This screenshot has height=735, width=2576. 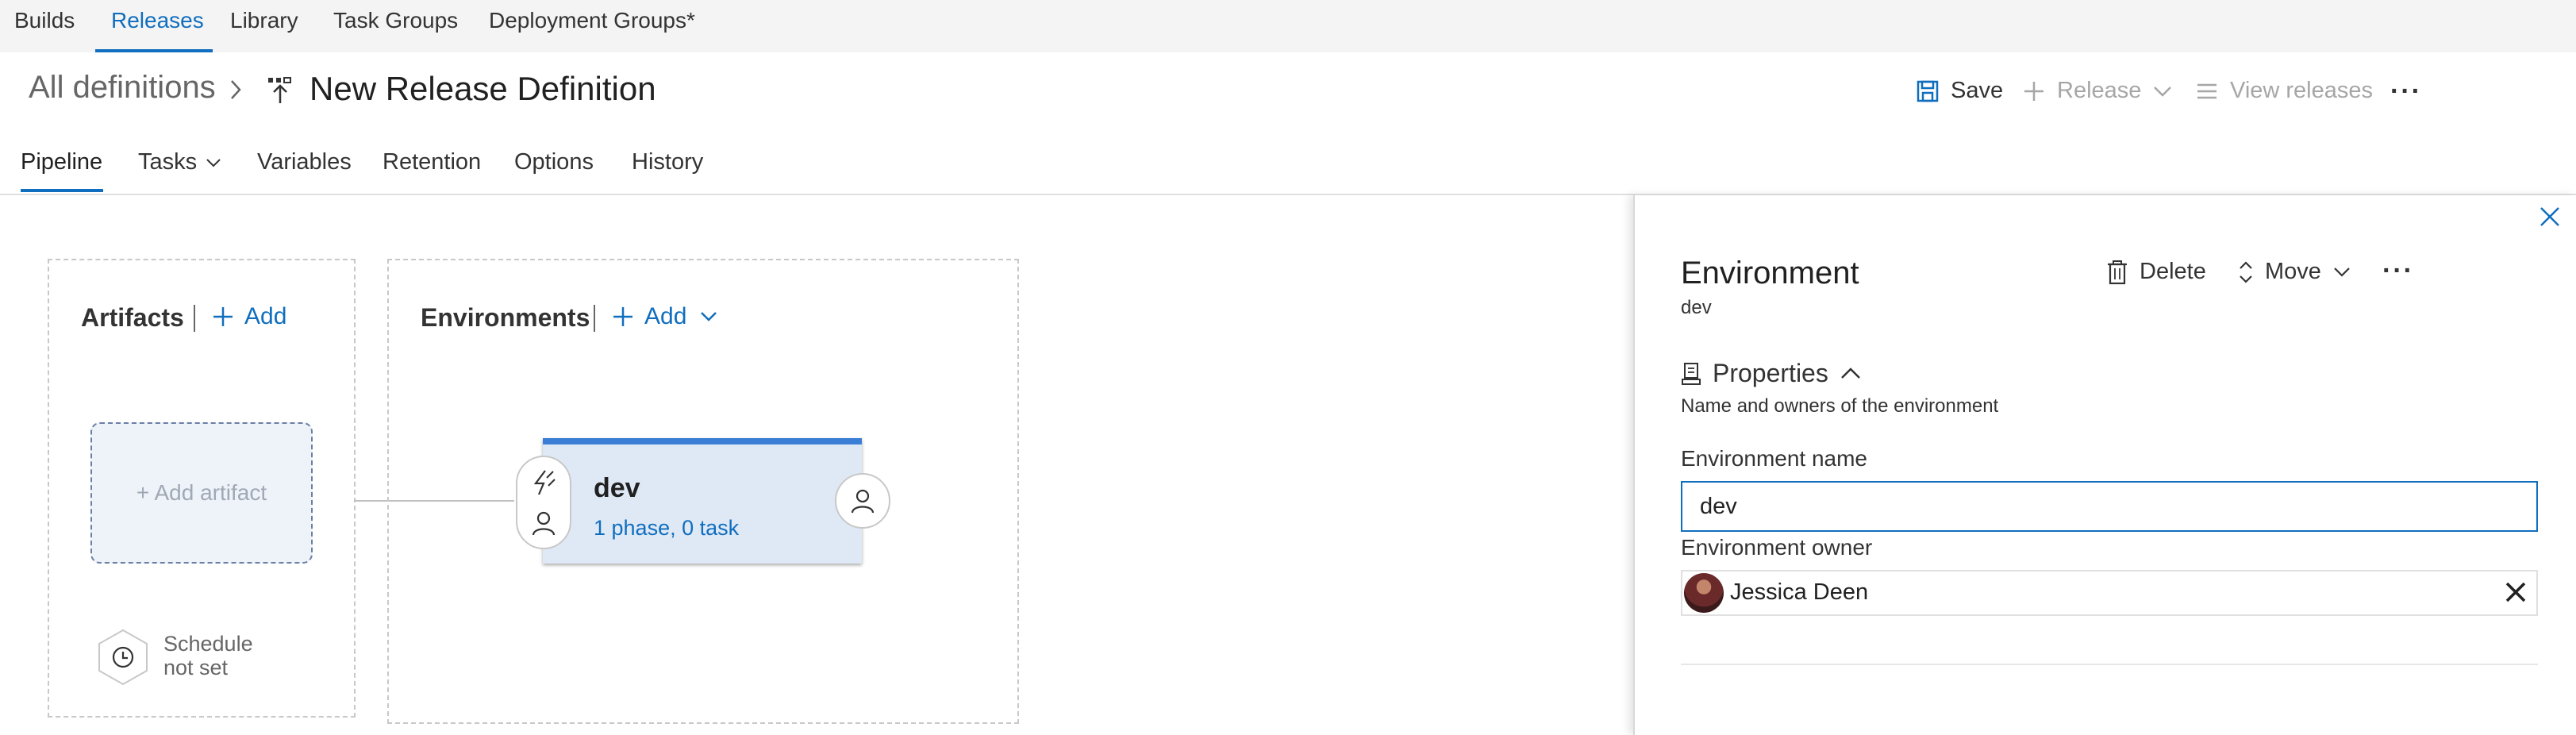 What do you see at coordinates (543, 502) in the screenshot?
I see `pre-deployment-conditions` at bounding box center [543, 502].